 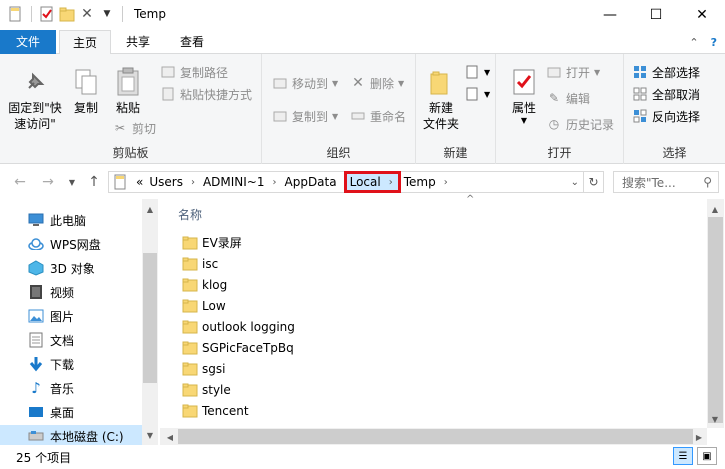 What do you see at coordinates (238, 347) in the screenshot?
I see `list-item: SGPicFaceTpBq` at bounding box center [238, 347].